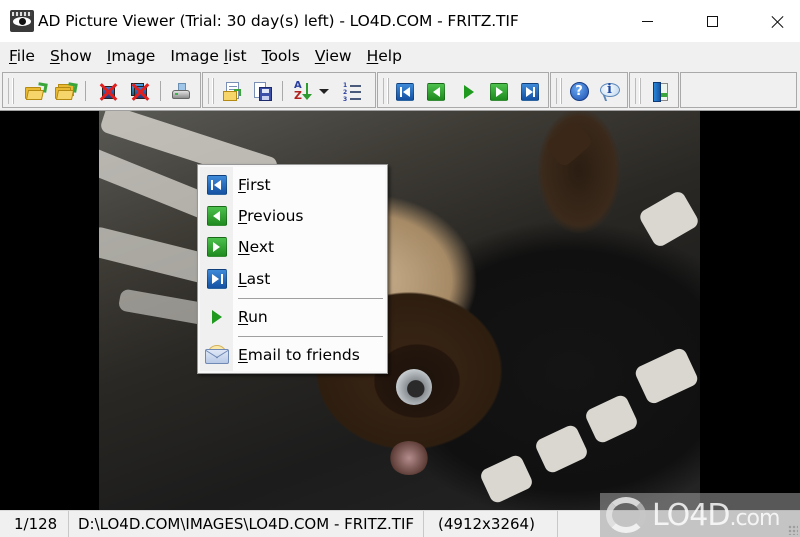 The height and width of the screenshot is (537, 800). I want to click on context-menu-email: Email to friends, so click(292, 355).